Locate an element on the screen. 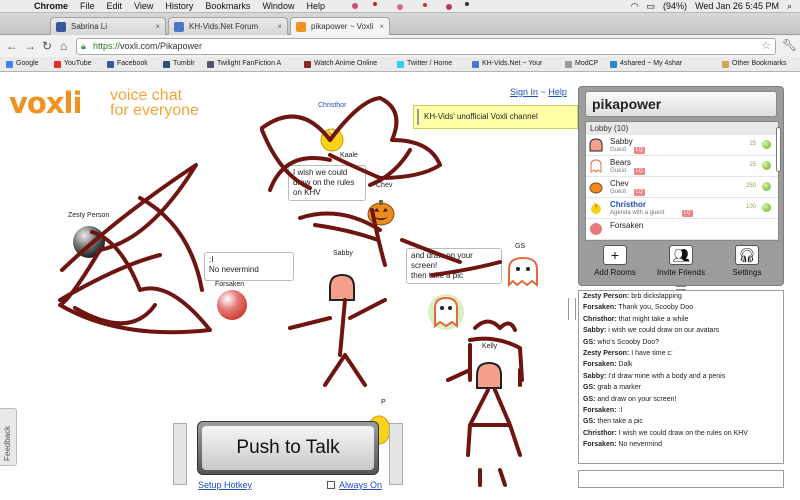  lobby-header: Lobby (10) is located at coordinates (682, 128).